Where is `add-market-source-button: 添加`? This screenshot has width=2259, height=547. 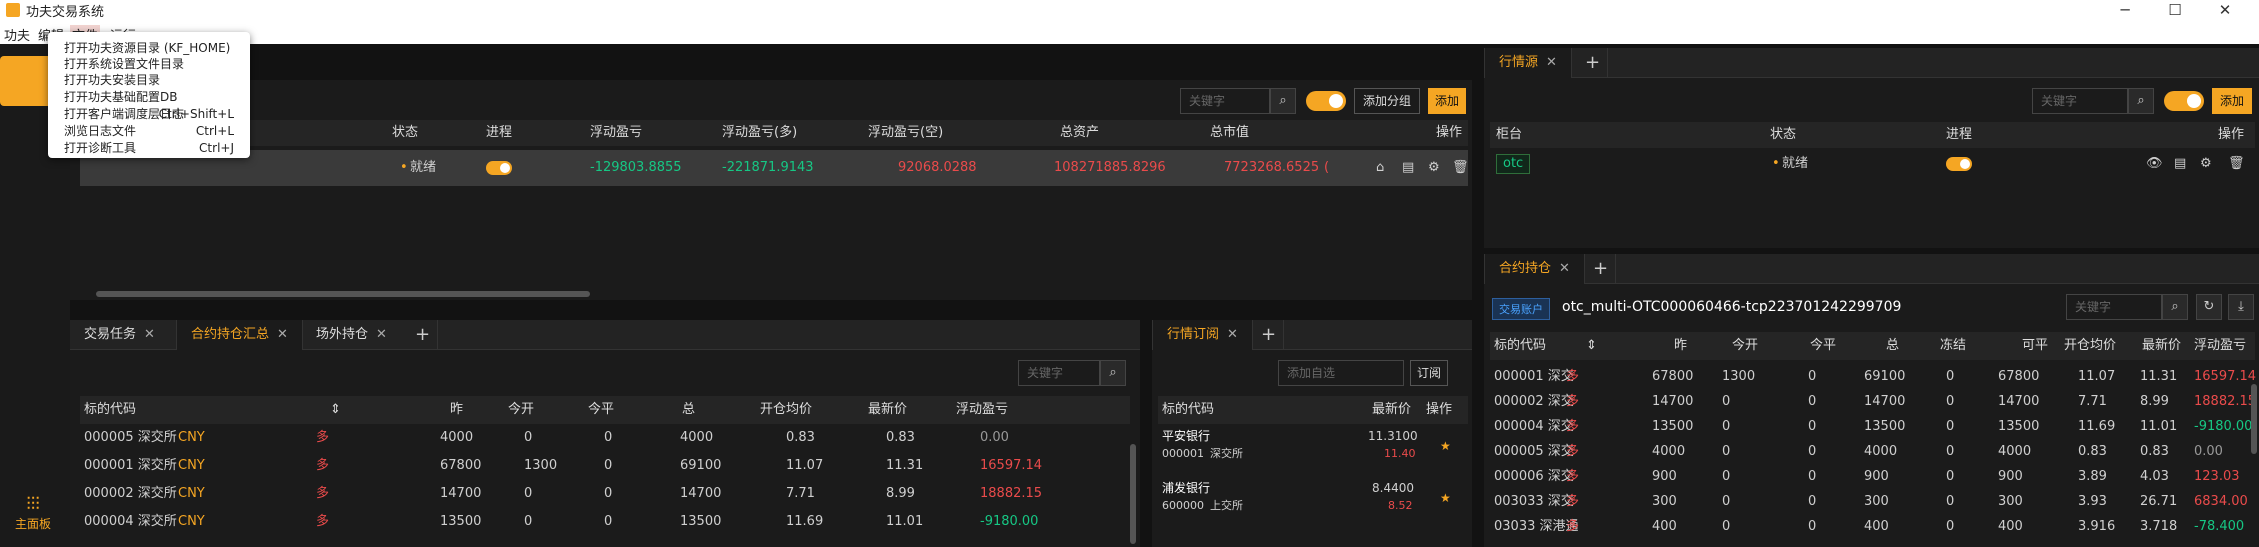 add-market-source-button: 添加 is located at coordinates (2232, 101).